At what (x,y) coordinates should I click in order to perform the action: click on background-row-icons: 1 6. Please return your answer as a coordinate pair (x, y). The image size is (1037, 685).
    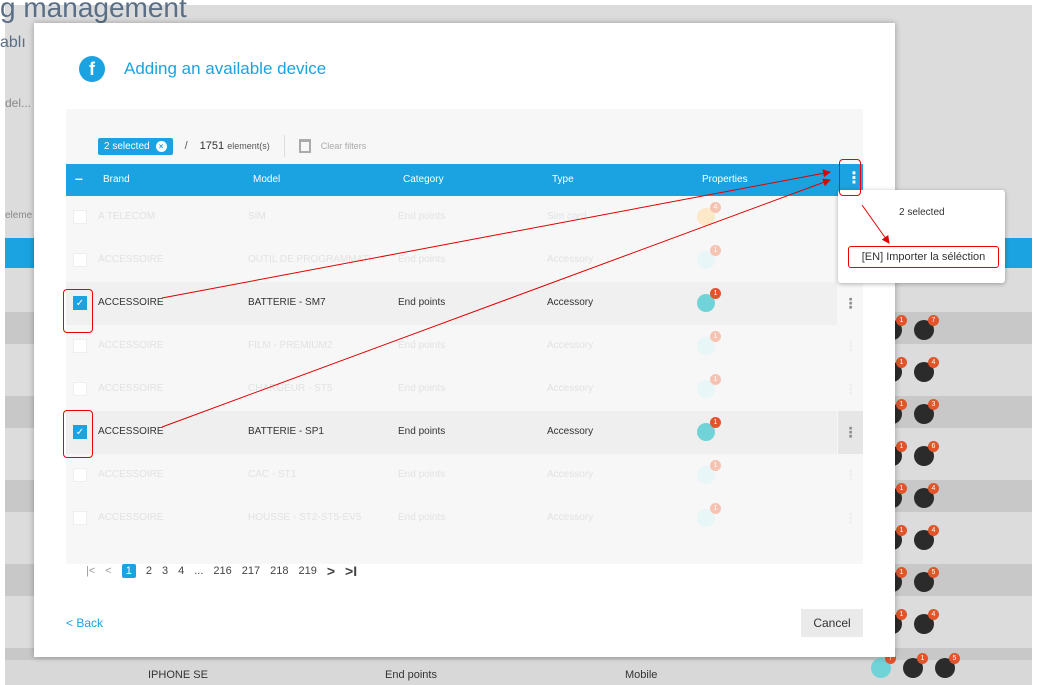
    Looking at the image, I should click on (927, 455).